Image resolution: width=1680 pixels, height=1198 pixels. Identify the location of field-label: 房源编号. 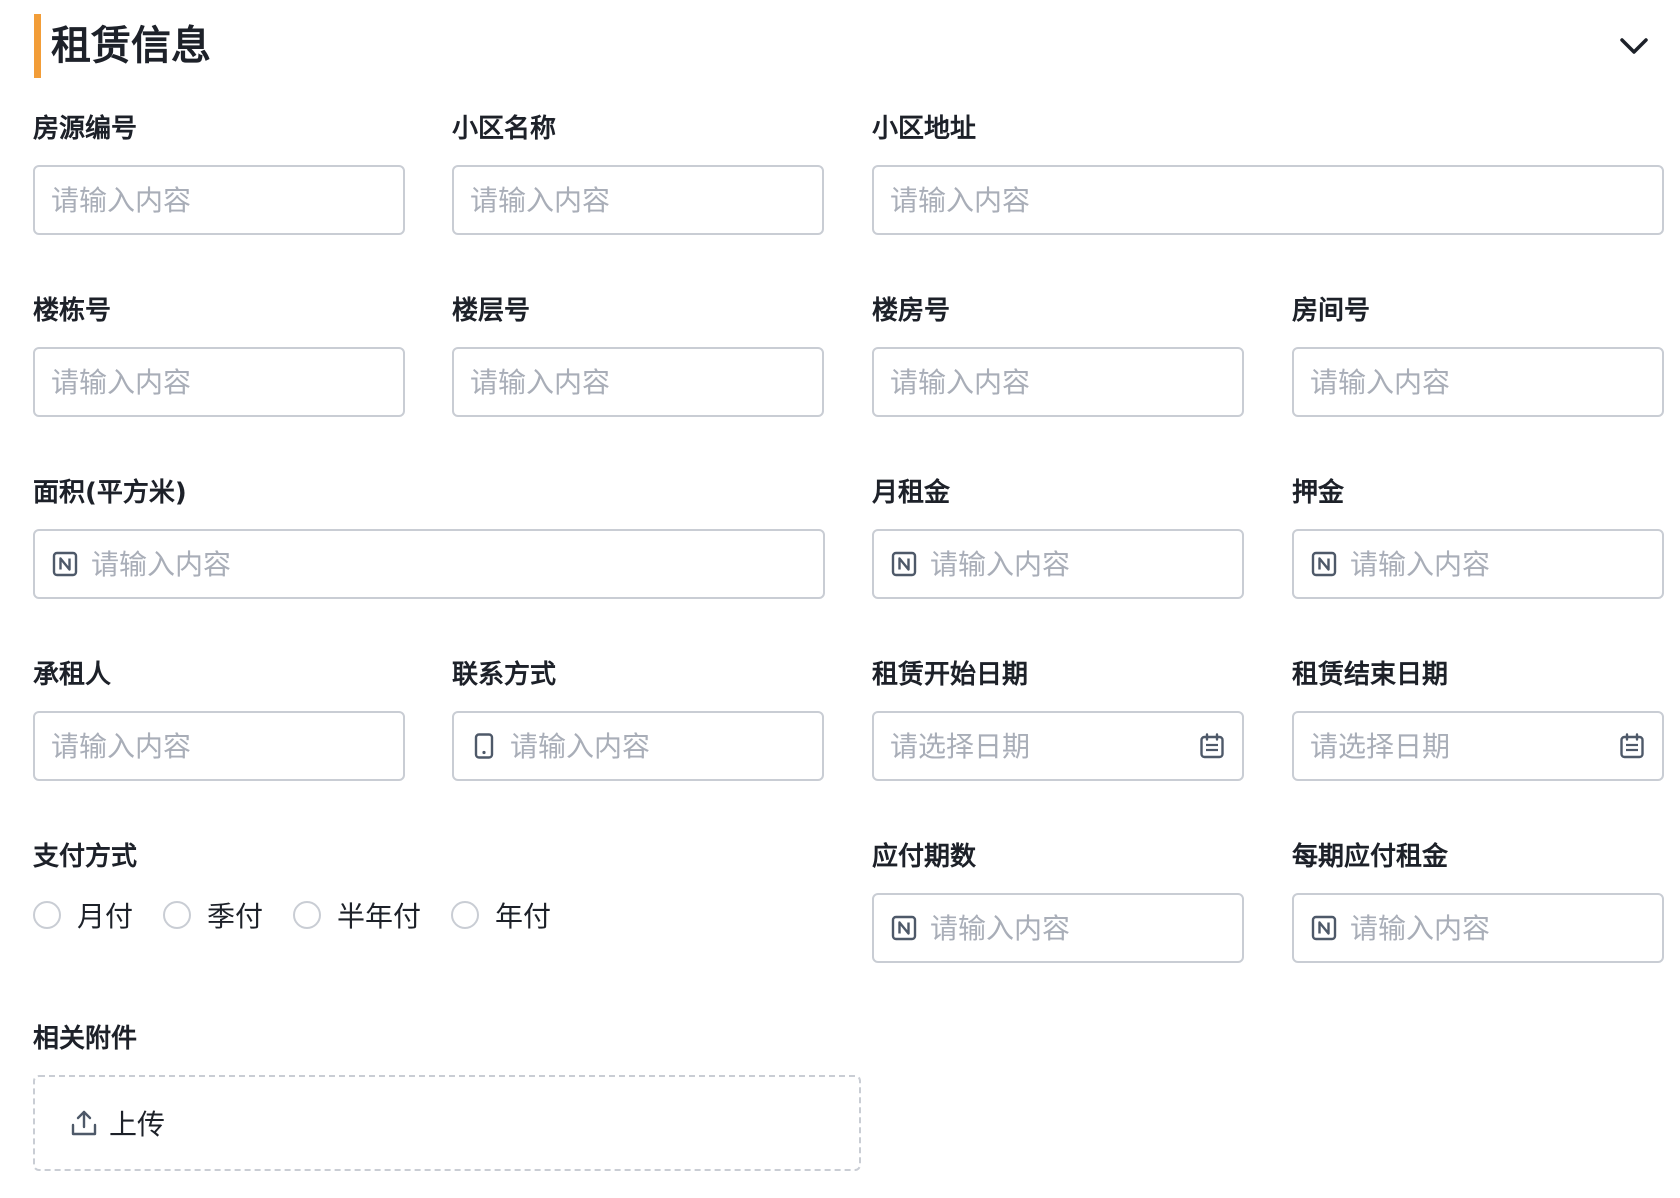
(85, 129).